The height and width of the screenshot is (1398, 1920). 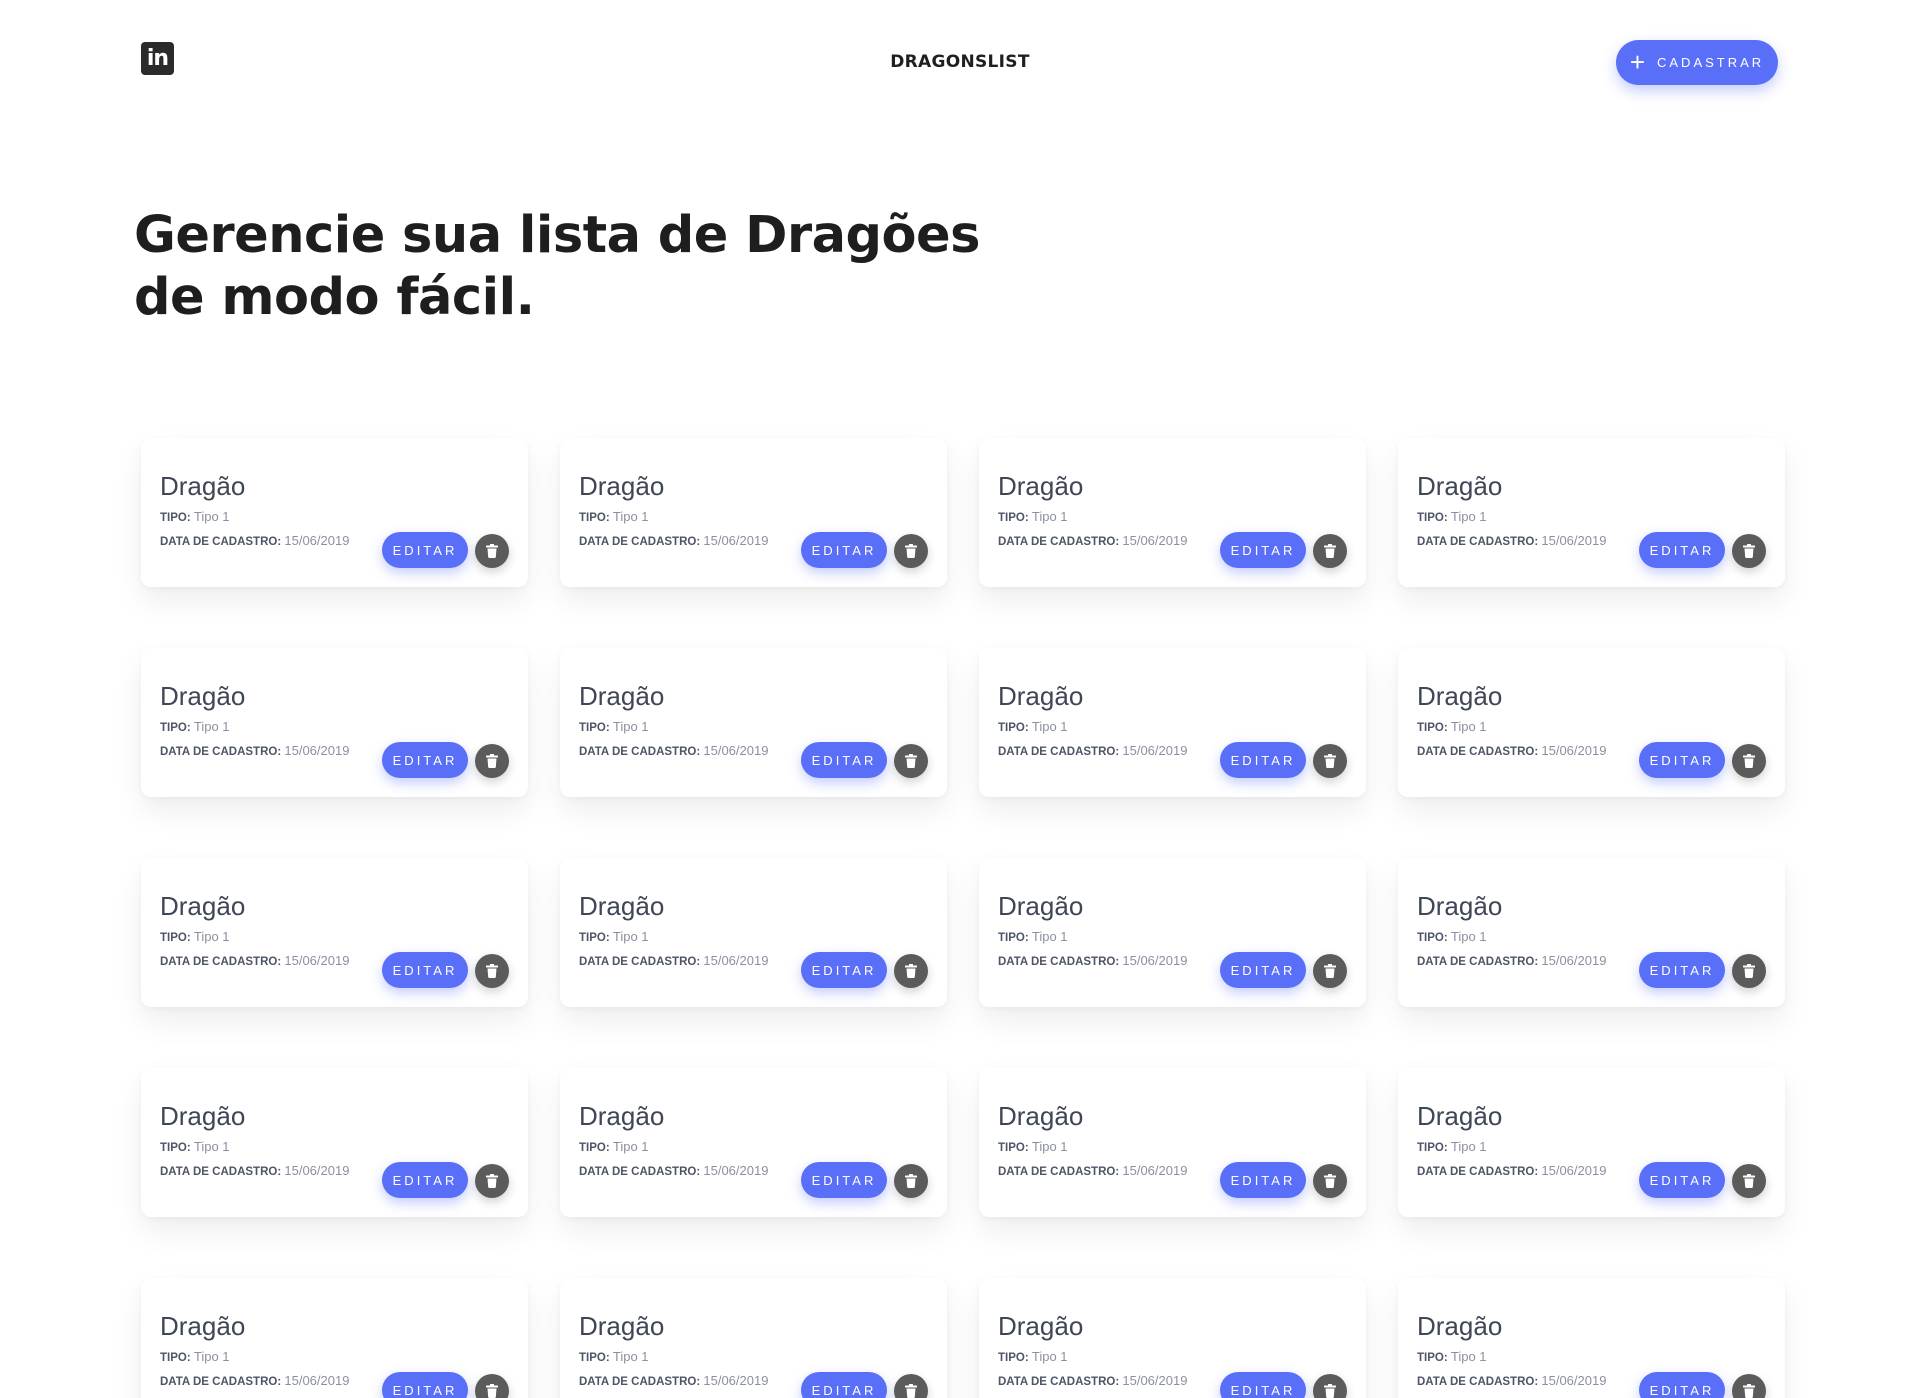 I want to click on cadastrar-label: CADASTRAR, so click(x=1711, y=62).